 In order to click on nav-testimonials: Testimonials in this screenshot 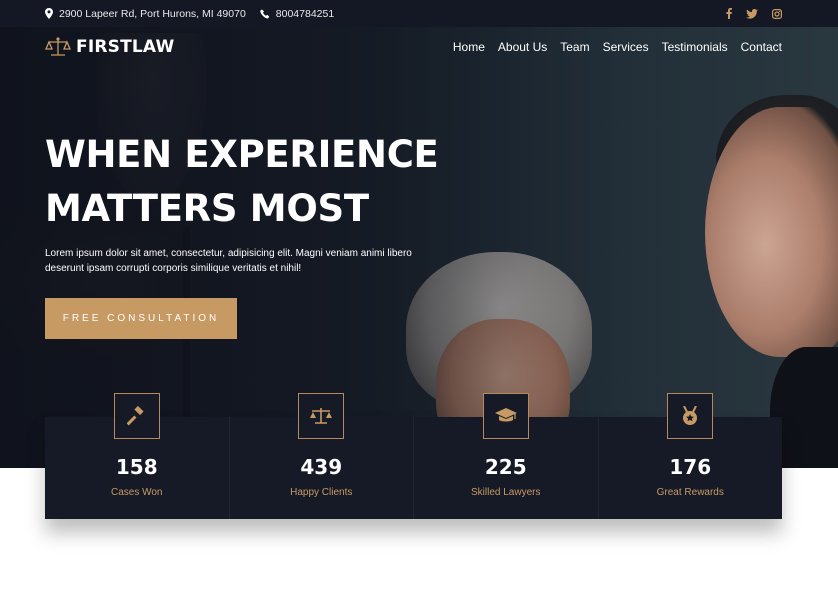, I will do `click(695, 47)`.